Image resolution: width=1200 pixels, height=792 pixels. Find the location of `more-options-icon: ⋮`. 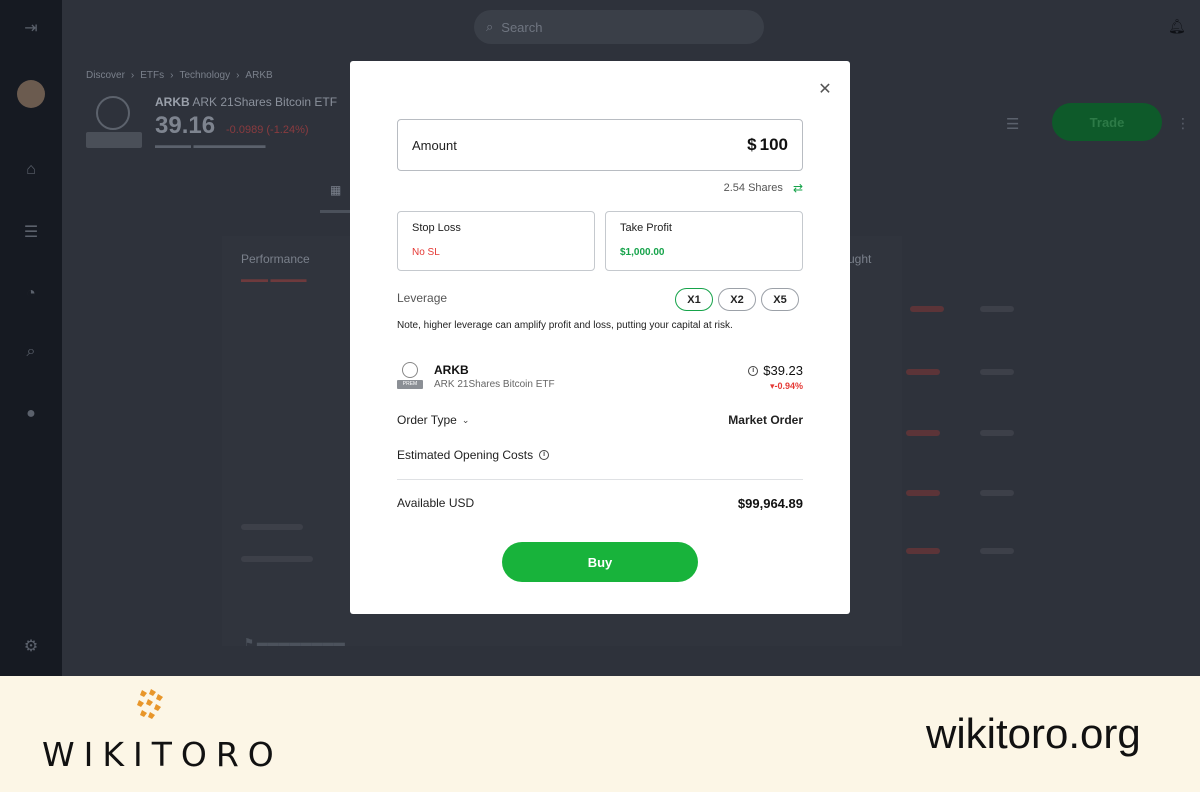

more-options-icon: ⋮ is located at coordinates (1183, 123).